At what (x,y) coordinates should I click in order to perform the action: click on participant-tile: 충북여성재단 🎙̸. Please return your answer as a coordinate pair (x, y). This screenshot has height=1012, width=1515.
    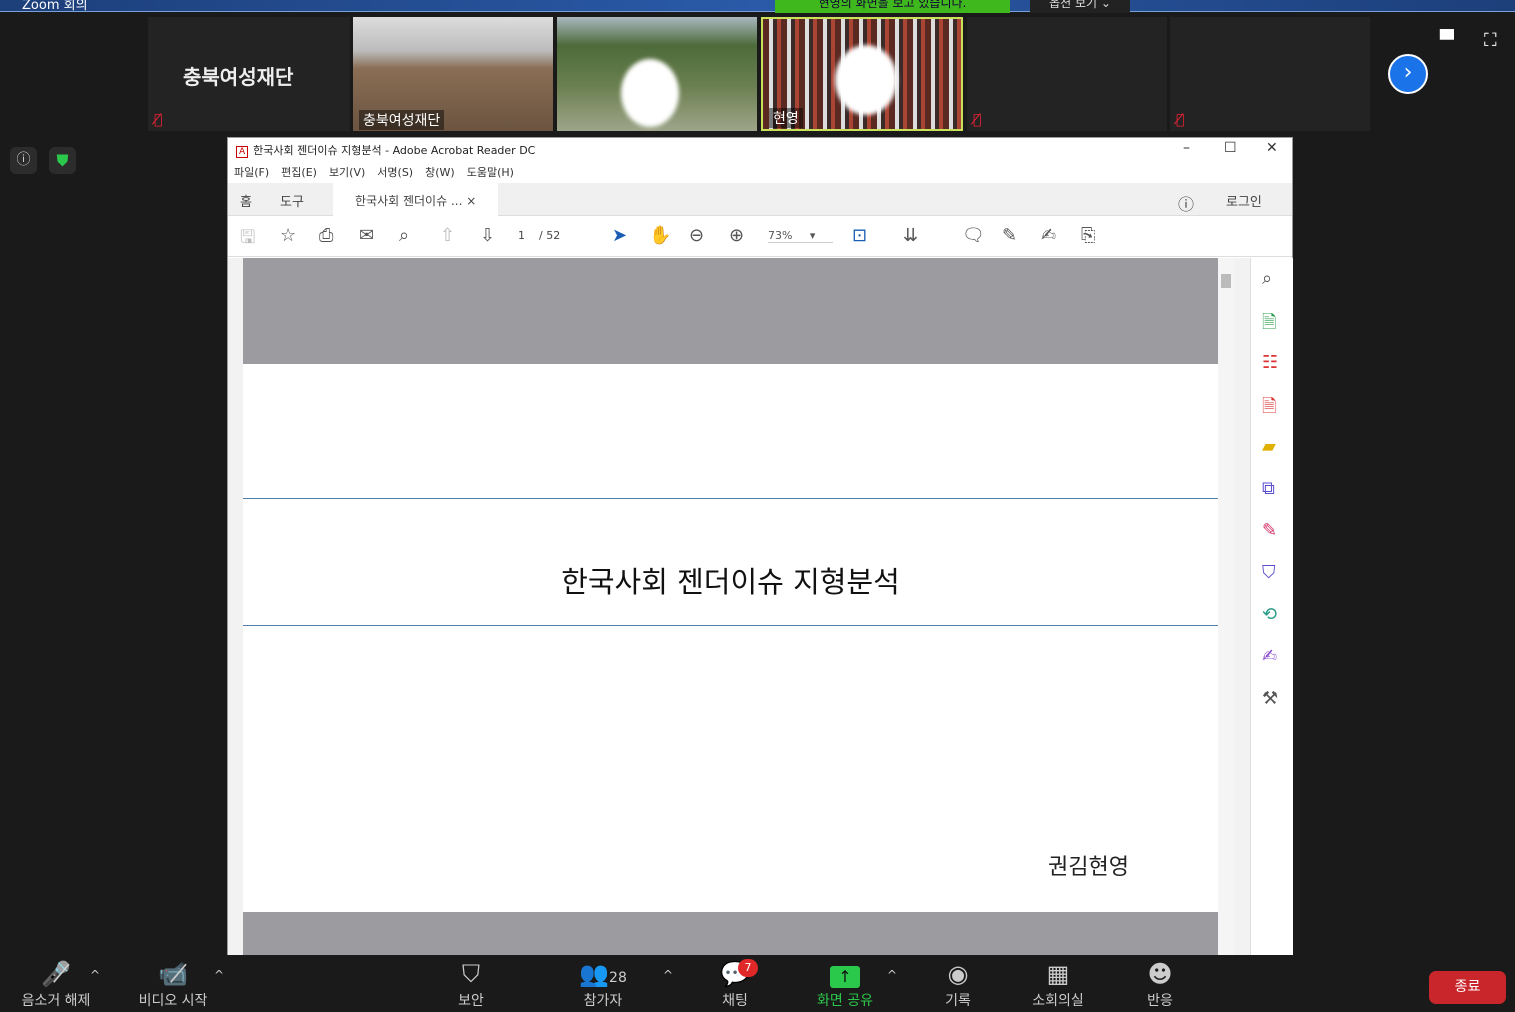
    Looking at the image, I should click on (249, 74).